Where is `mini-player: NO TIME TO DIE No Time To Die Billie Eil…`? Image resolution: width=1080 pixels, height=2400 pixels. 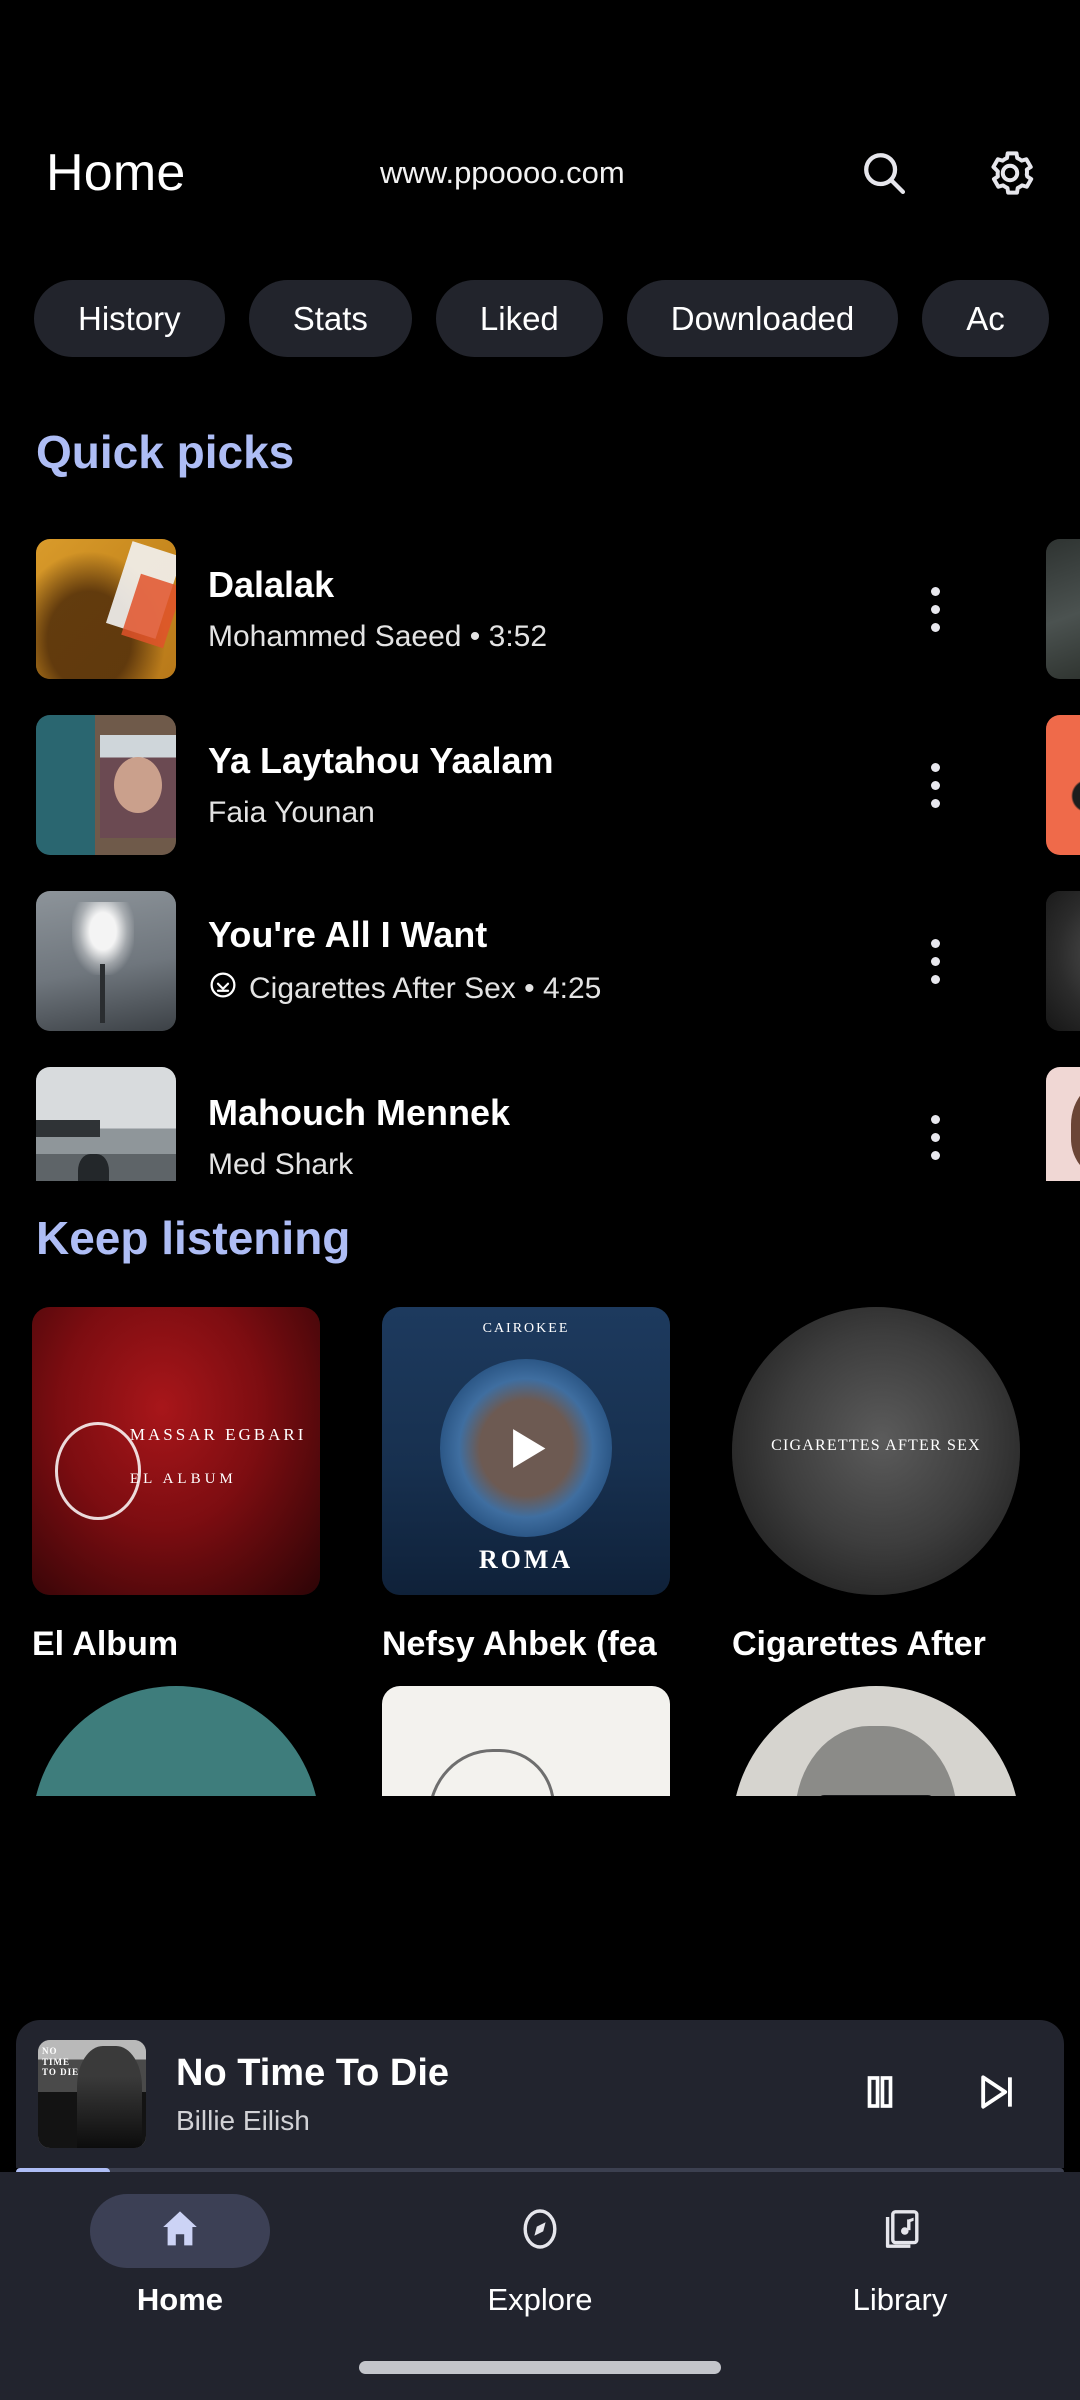
mini-player: NO TIME TO DIE No Time To Die Billie Eil… is located at coordinates (540, 2094).